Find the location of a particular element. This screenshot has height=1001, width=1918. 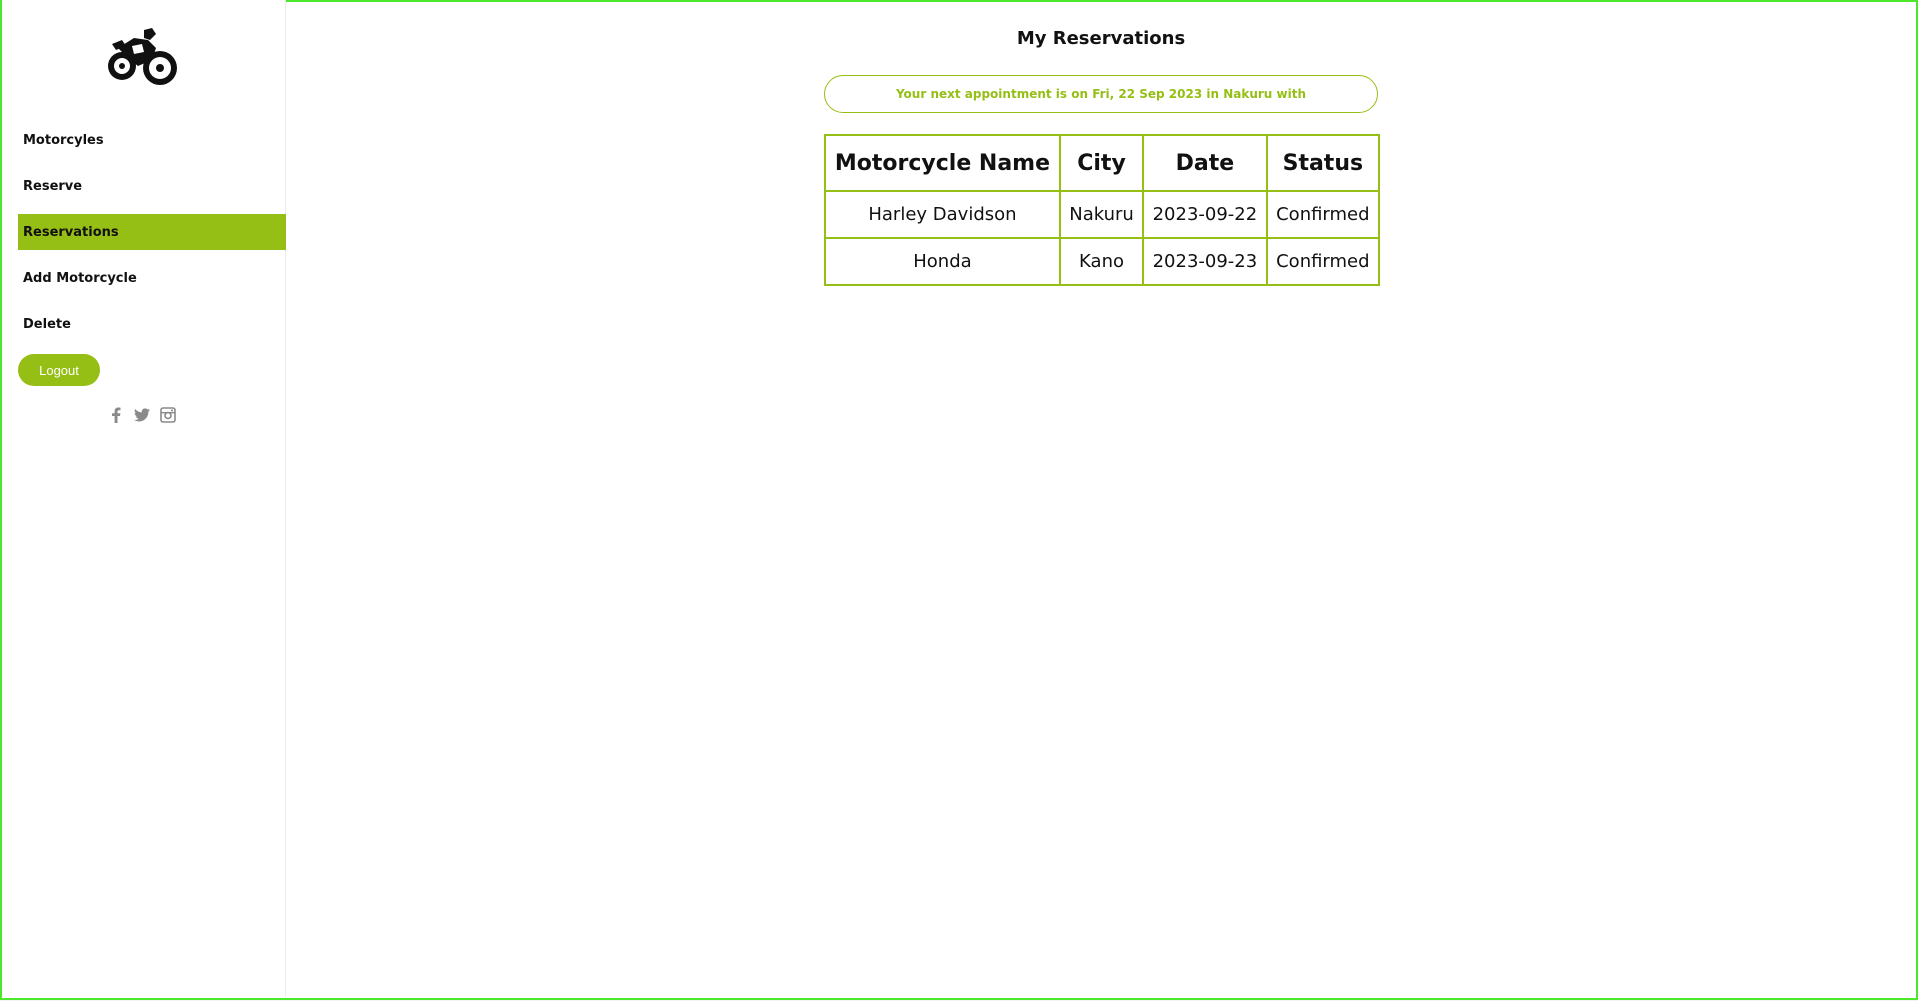

column-header-status: Status is located at coordinates (1323, 163).